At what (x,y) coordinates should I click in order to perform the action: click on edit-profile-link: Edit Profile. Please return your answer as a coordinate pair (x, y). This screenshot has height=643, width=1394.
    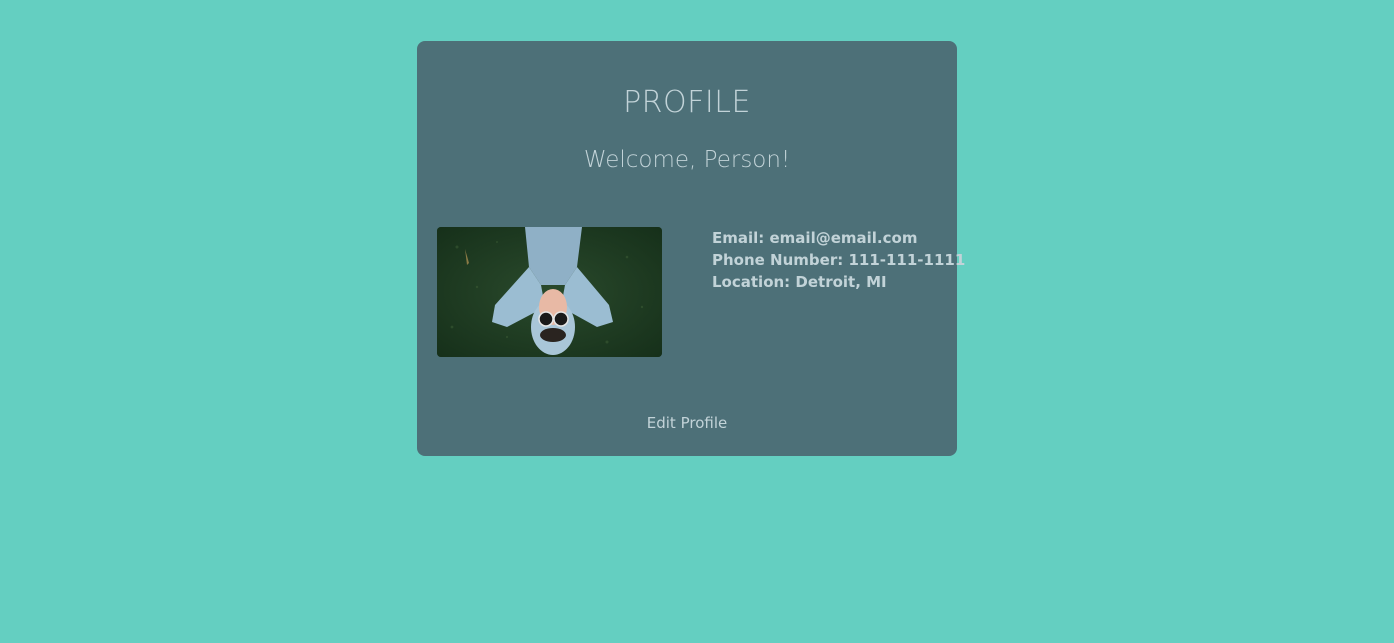
    Looking at the image, I should click on (687, 423).